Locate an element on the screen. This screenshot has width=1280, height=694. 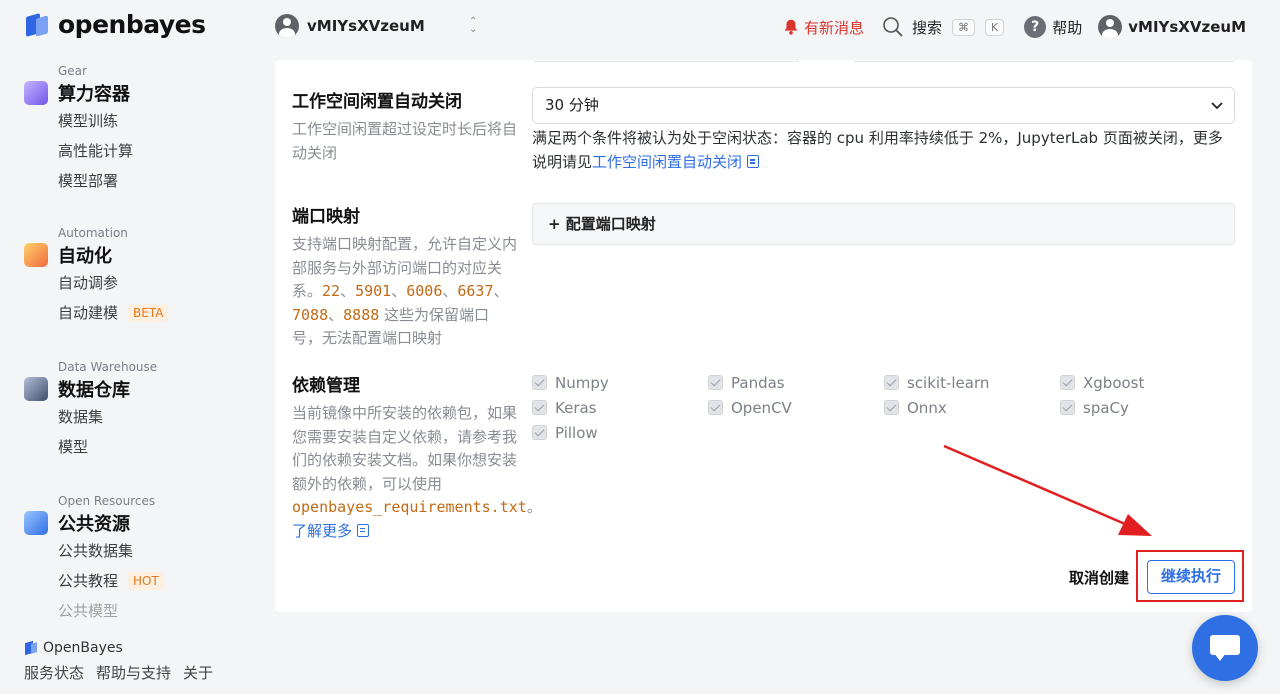
user-name: vMIYsXVzeuM is located at coordinates (1187, 27).